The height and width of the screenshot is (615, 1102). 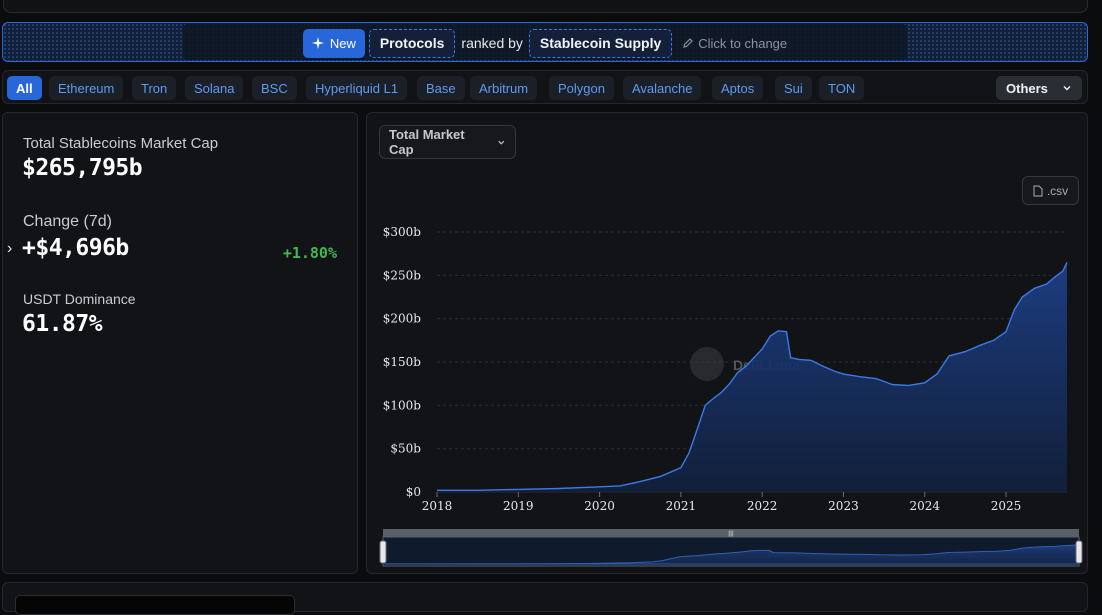 What do you see at coordinates (743, 43) in the screenshot?
I see `click-to-change-label: Click to change` at bounding box center [743, 43].